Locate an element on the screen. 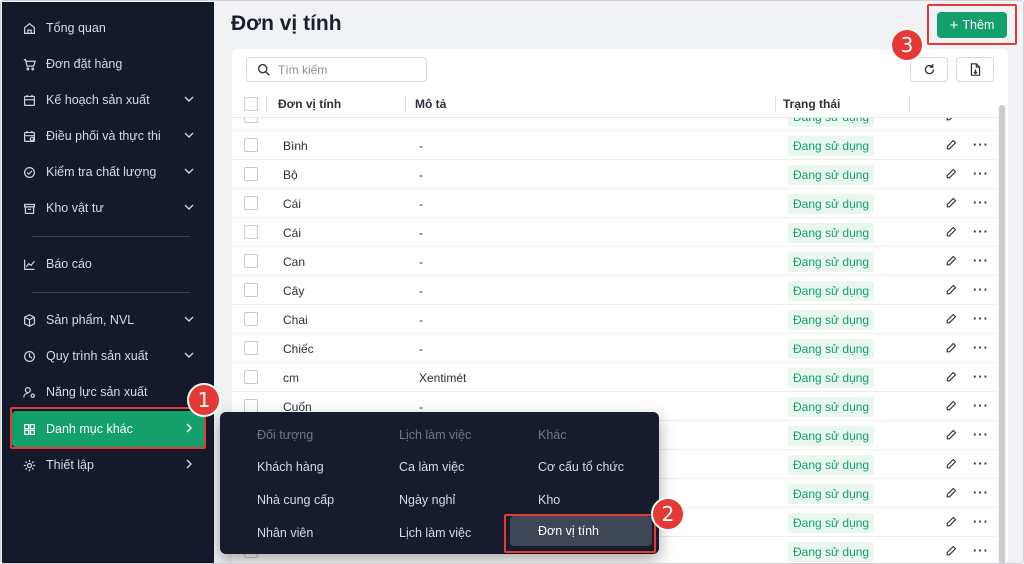 This screenshot has height=564, width=1024. sidebar-item-quality: Kiểm tra chất lượng is located at coordinates (109, 172).